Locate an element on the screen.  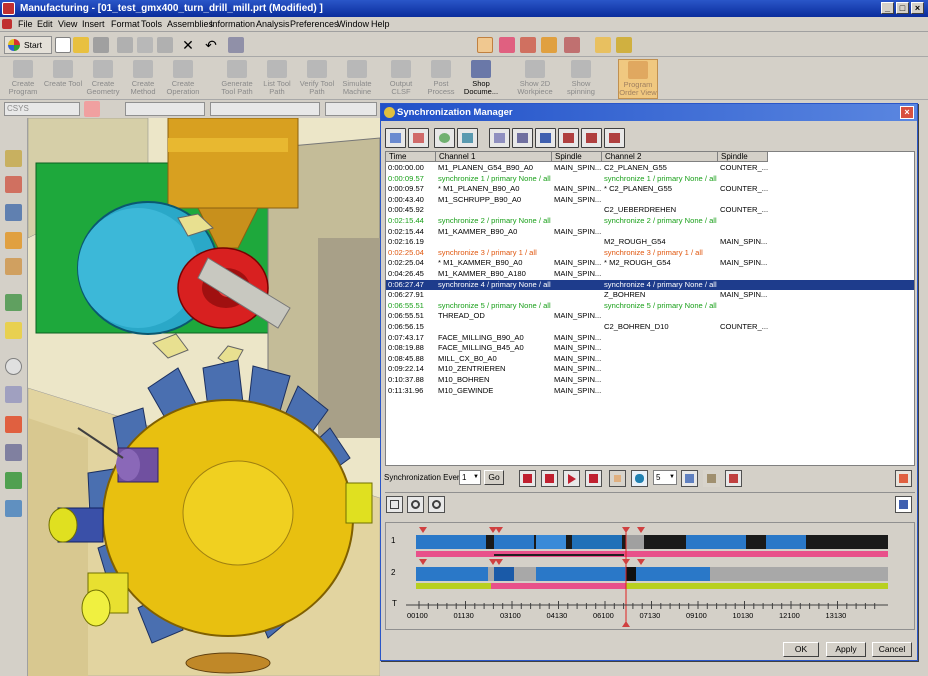
copy-icon is located at coordinates (145, 45).